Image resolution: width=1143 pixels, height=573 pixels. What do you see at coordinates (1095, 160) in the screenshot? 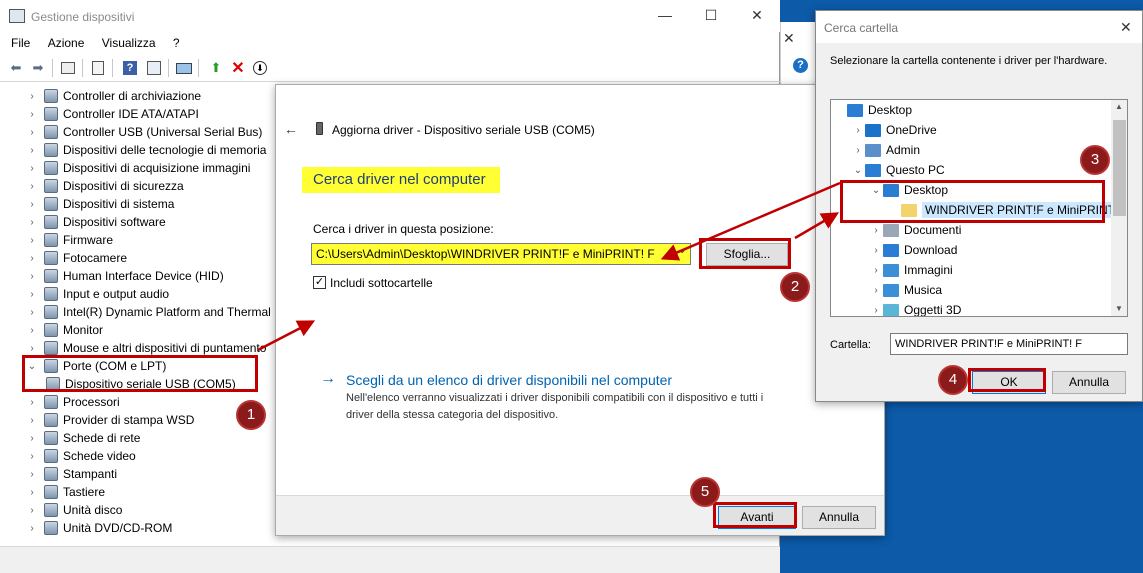
I see `step-badge-3: 3` at bounding box center [1095, 160].